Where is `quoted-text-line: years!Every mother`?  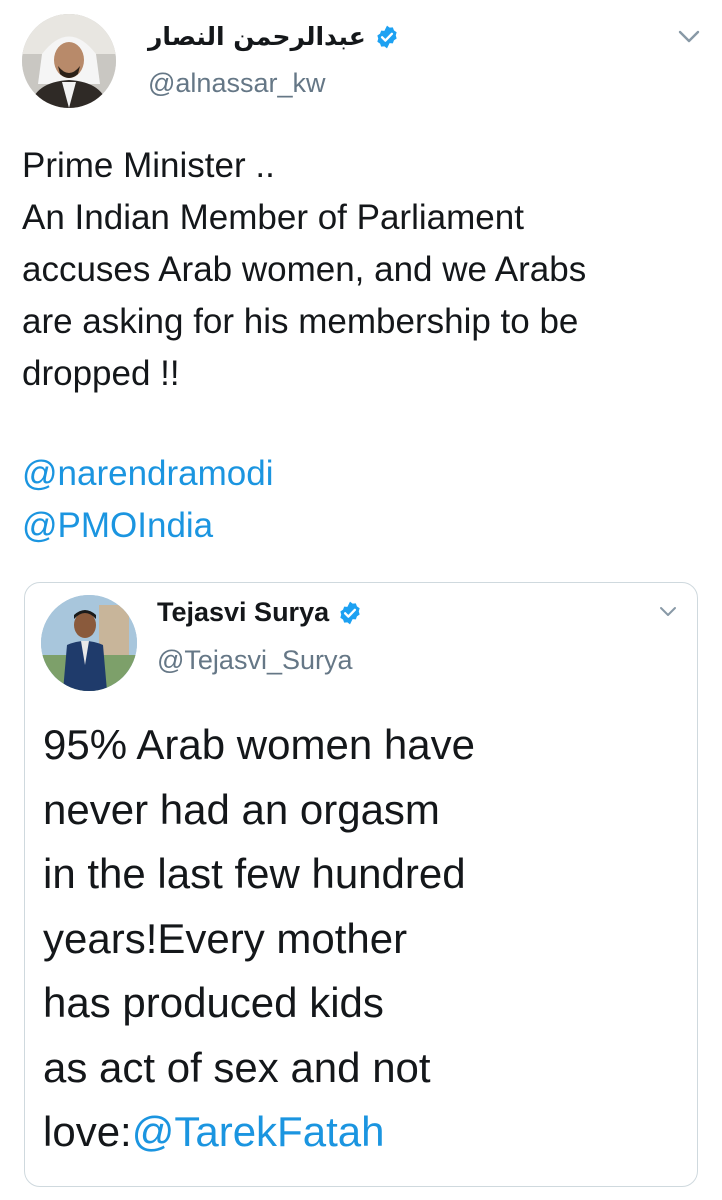
quoted-text-line: years!Every mother is located at coordinates (225, 938).